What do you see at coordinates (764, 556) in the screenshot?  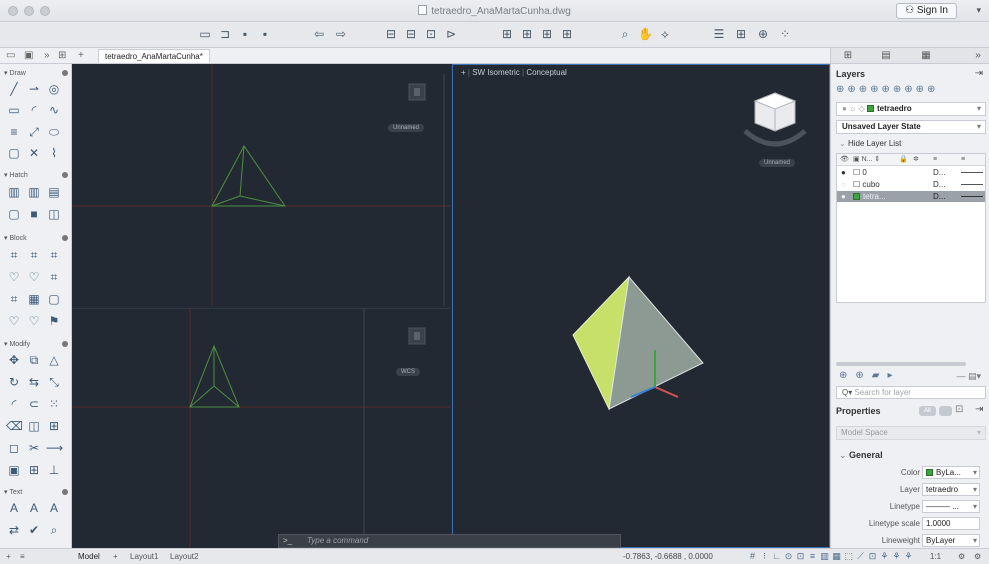 I see `snap-icon: ⁝` at bounding box center [764, 556].